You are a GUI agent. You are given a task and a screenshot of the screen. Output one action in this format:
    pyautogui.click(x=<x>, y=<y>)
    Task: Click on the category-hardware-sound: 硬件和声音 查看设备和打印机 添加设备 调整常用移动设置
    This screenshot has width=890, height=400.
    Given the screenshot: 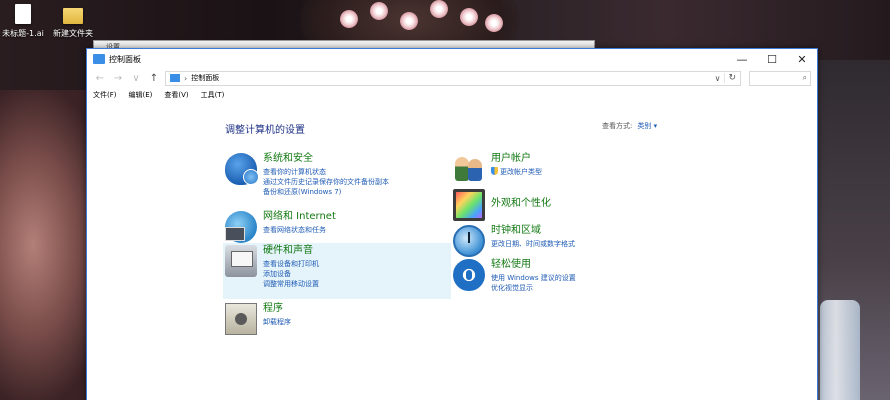 What is the action you would take?
    pyautogui.click(x=337, y=271)
    